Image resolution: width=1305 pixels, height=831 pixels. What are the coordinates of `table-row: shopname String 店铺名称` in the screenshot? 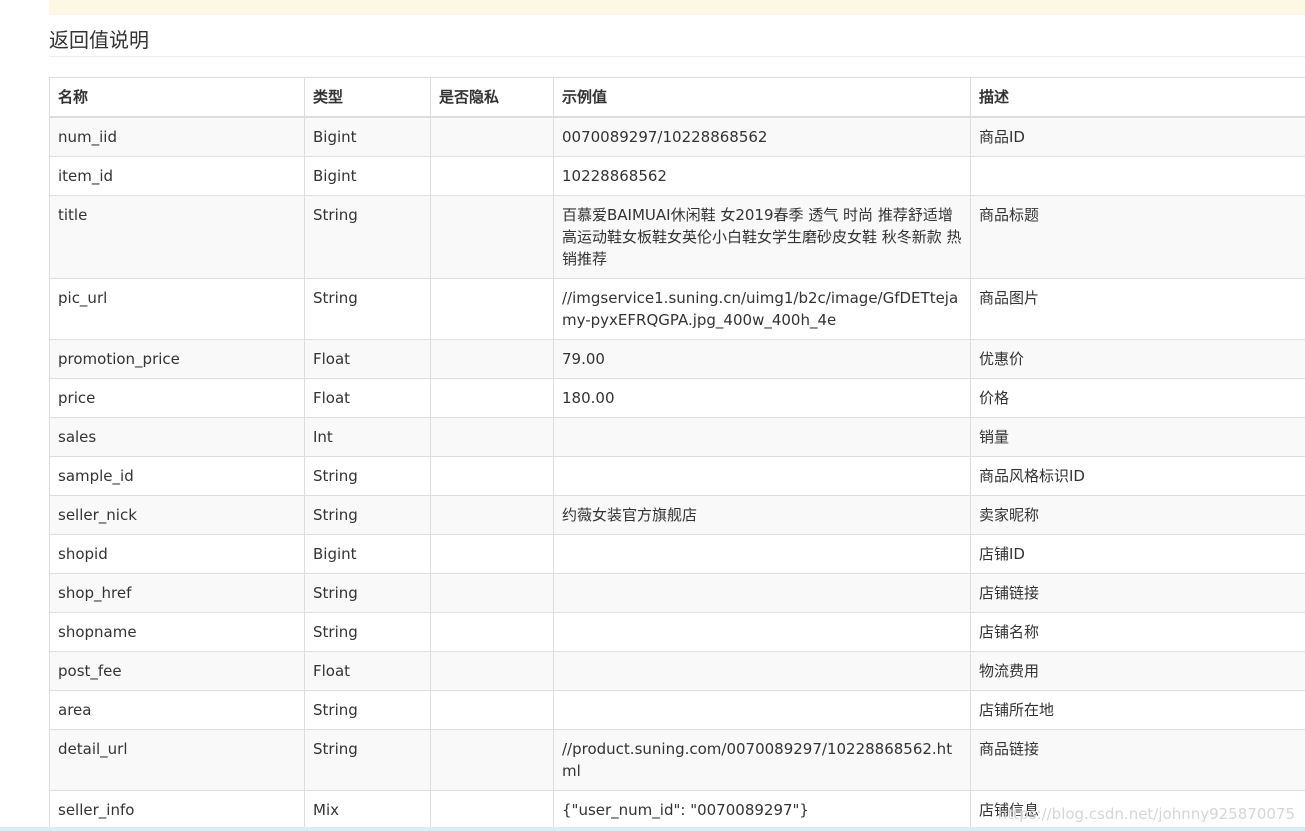 It's located at (677, 632).